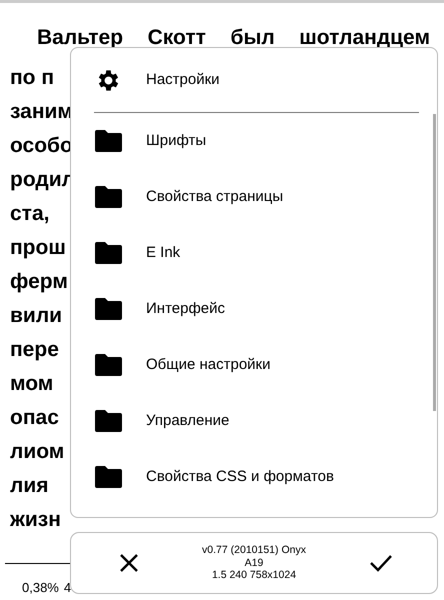 The height and width of the screenshot is (600, 444). Describe the element at coordinates (254, 563) in the screenshot. I see `version-text: A19` at that location.